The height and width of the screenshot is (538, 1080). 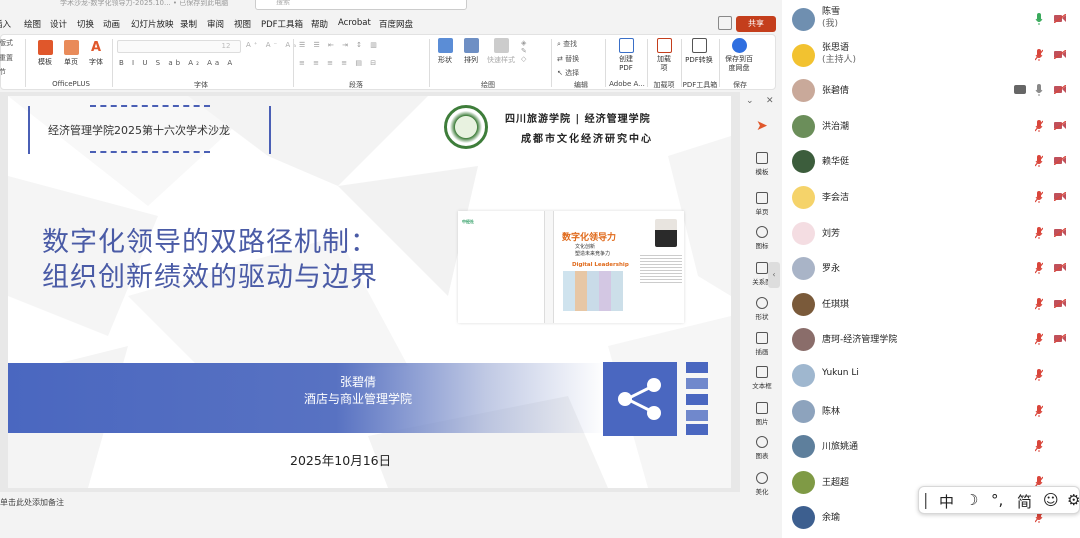 I want to click on panel-chart: 图表, so click(x=762, y=448).